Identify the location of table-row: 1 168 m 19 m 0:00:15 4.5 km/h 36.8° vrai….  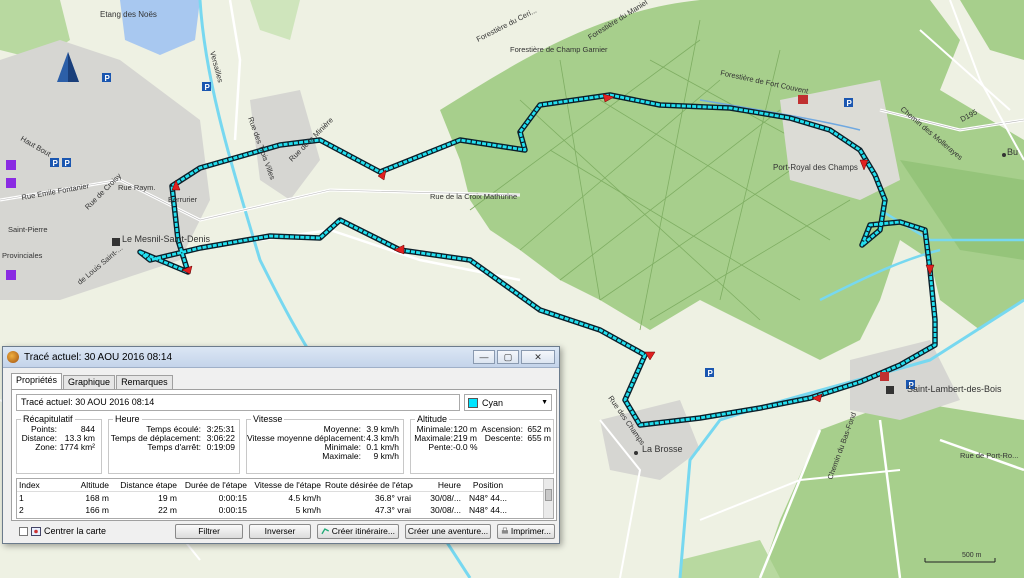
(285, 498).